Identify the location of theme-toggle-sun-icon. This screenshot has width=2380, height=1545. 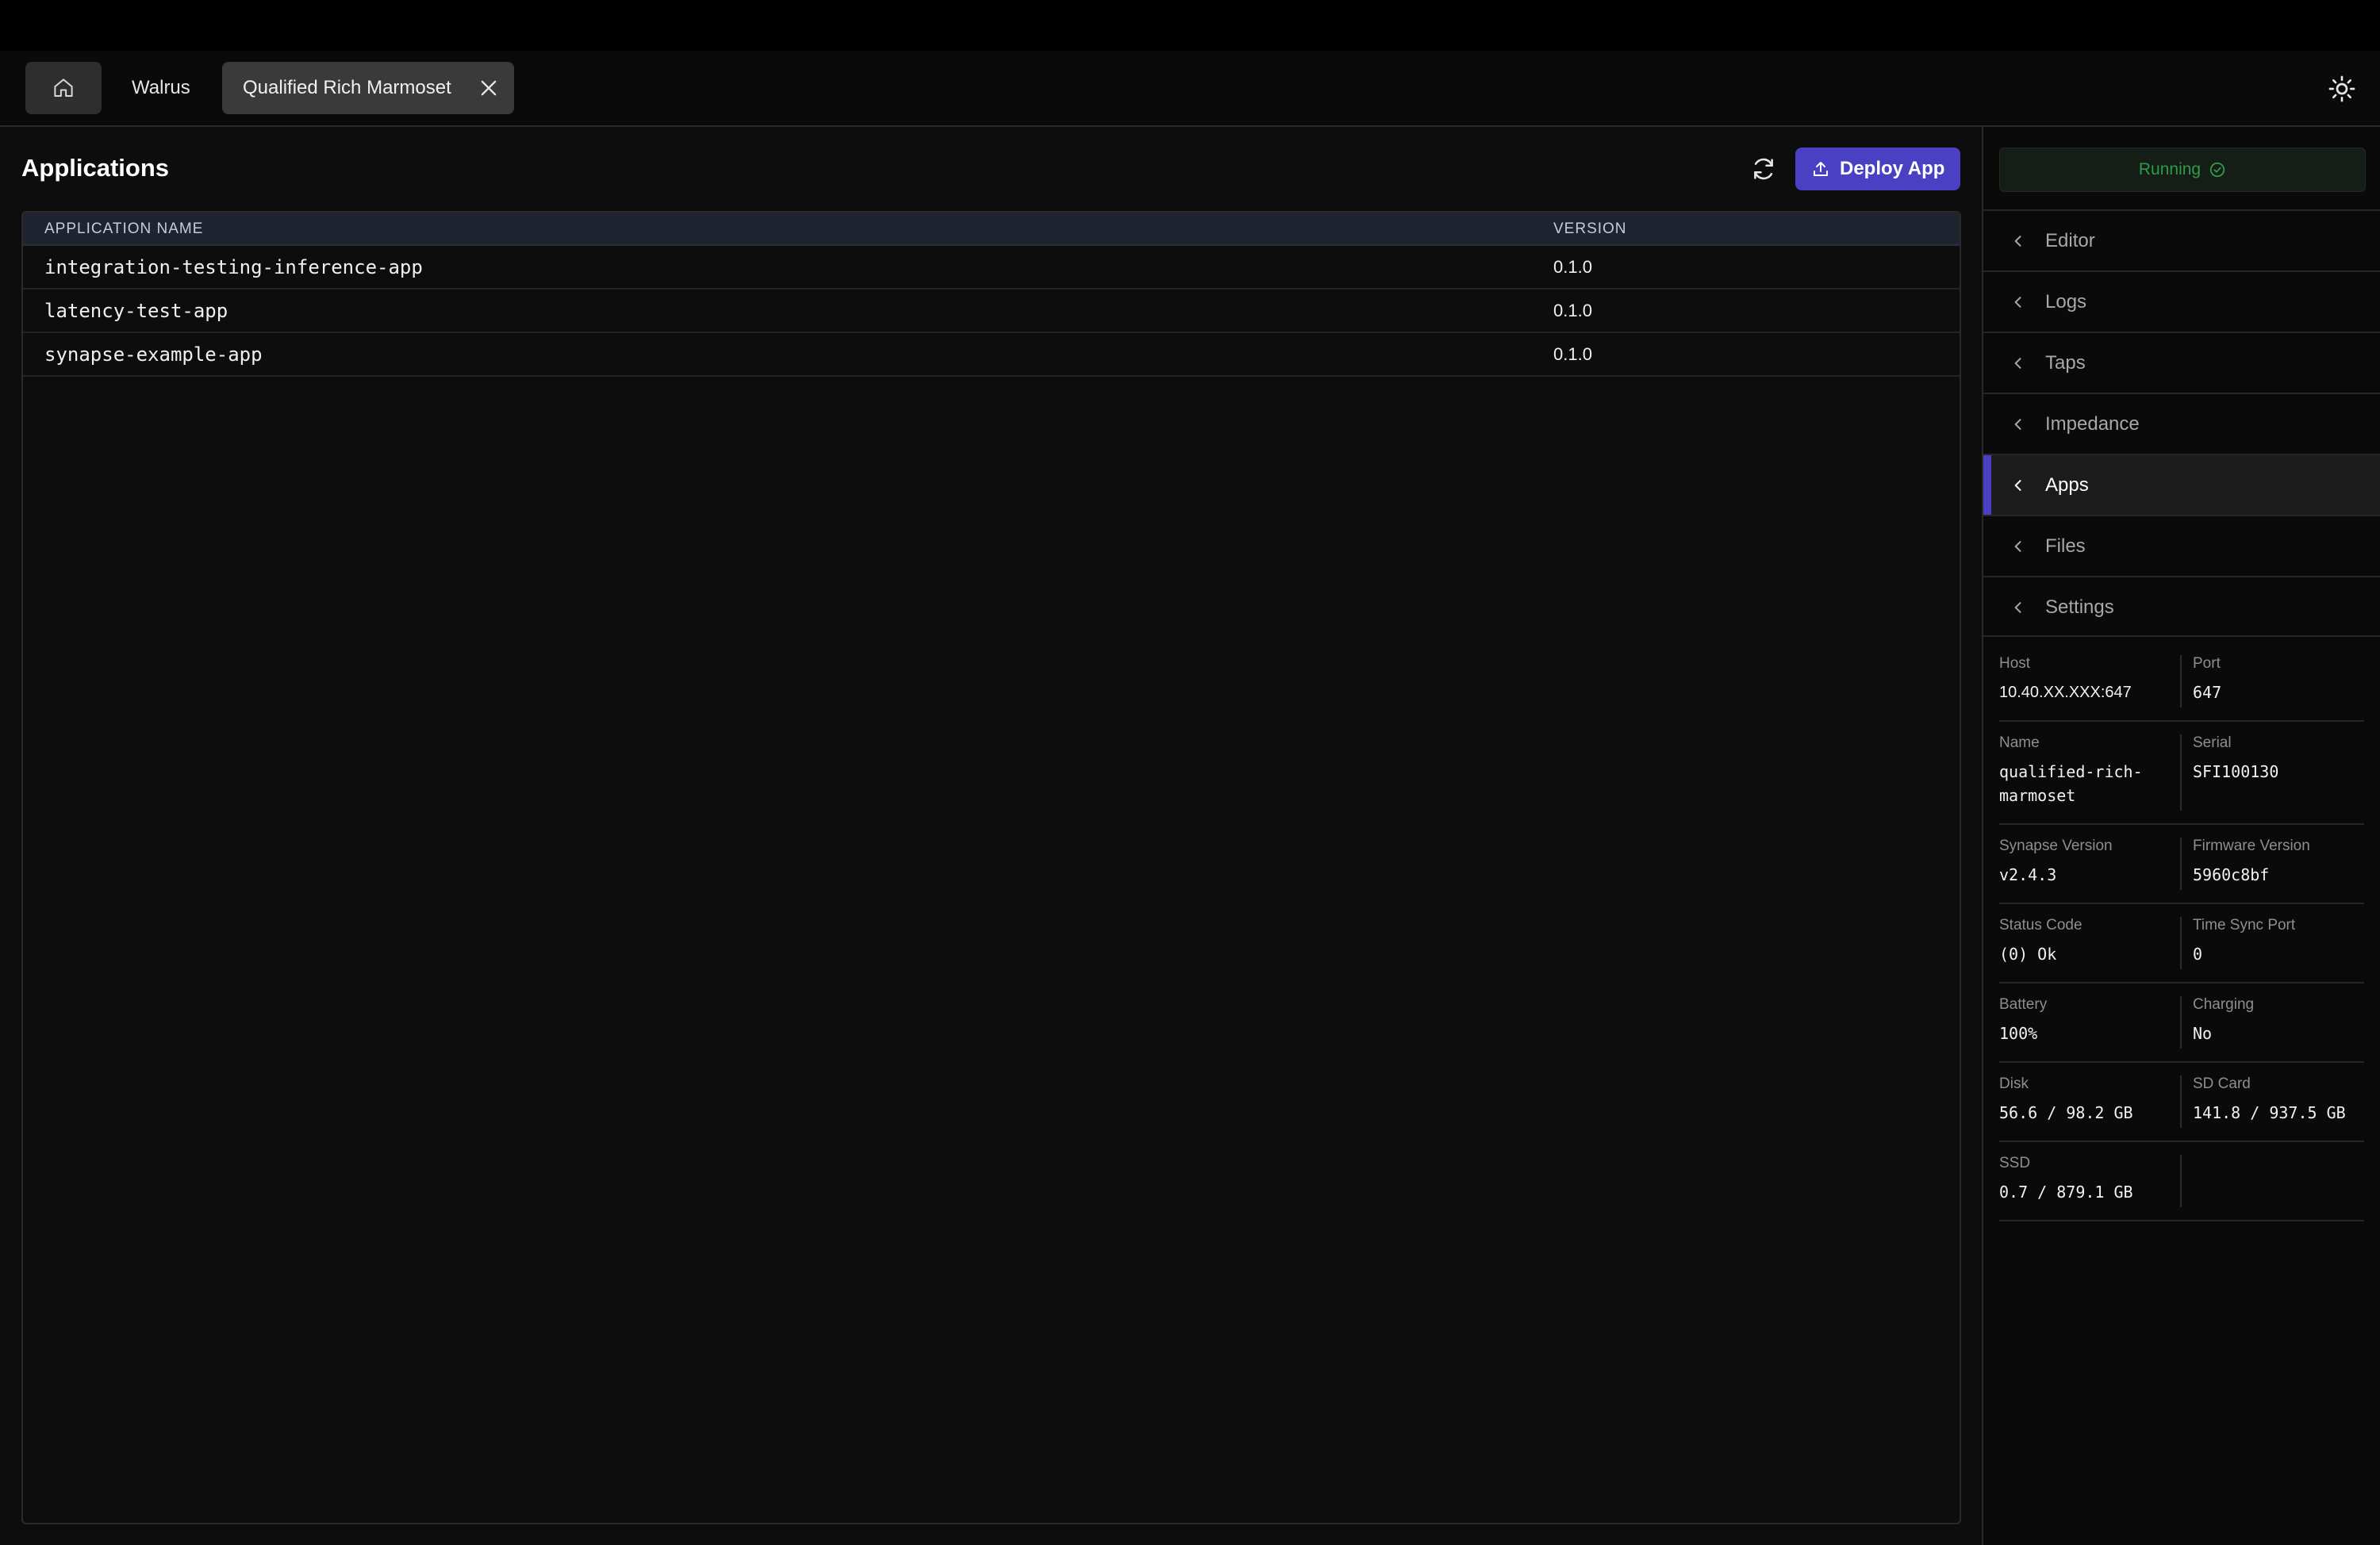
(2342, 89).